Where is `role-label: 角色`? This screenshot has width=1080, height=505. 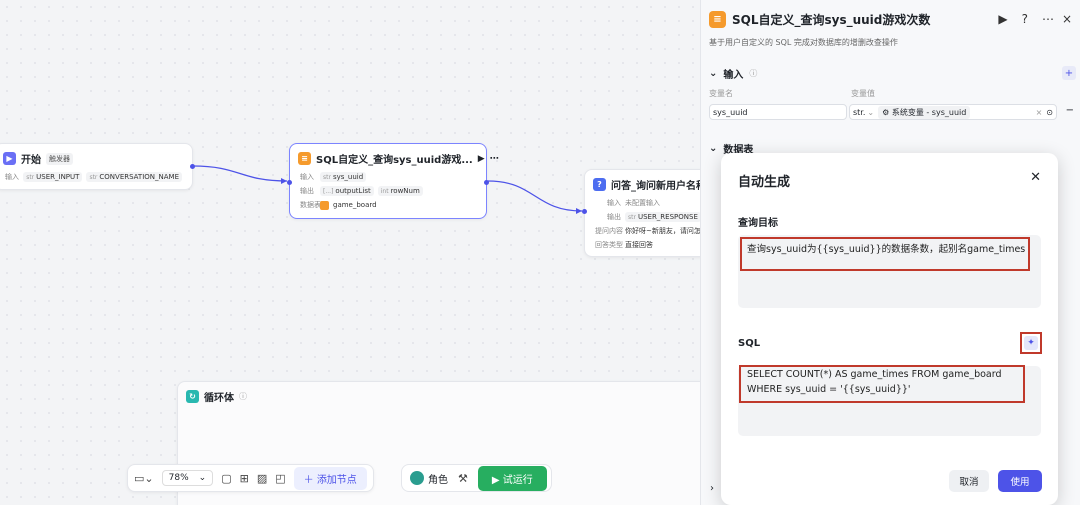
role-label: 角色 is located at coordinates (438, 478).